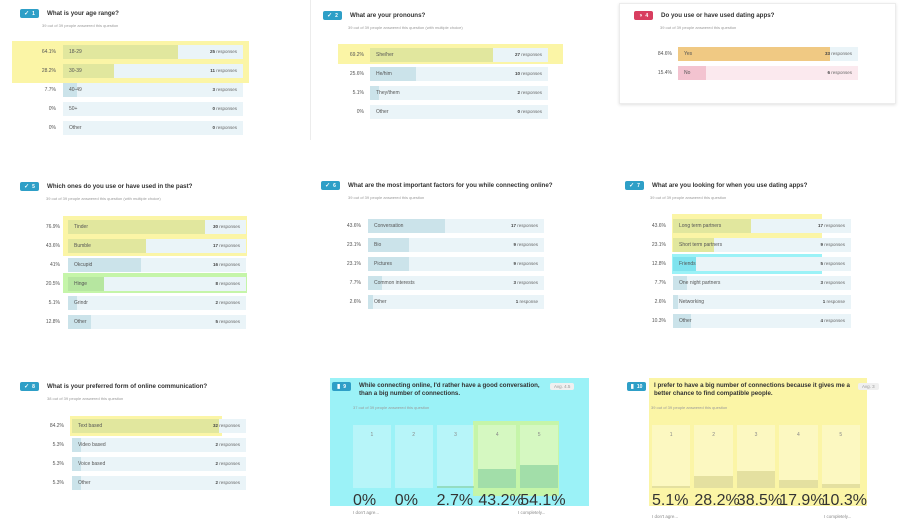  What do you see at coordinates (664, 54) in the screenshot?
I see `option-percentage: 84.6%` at bounding box center [664, 54].